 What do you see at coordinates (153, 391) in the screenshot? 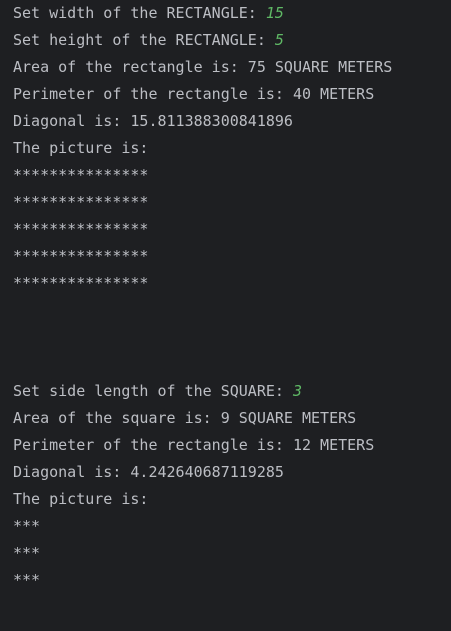
I see `square-side-prompt: Set side length of the SQUARE:` at bounding box center [153, 391].